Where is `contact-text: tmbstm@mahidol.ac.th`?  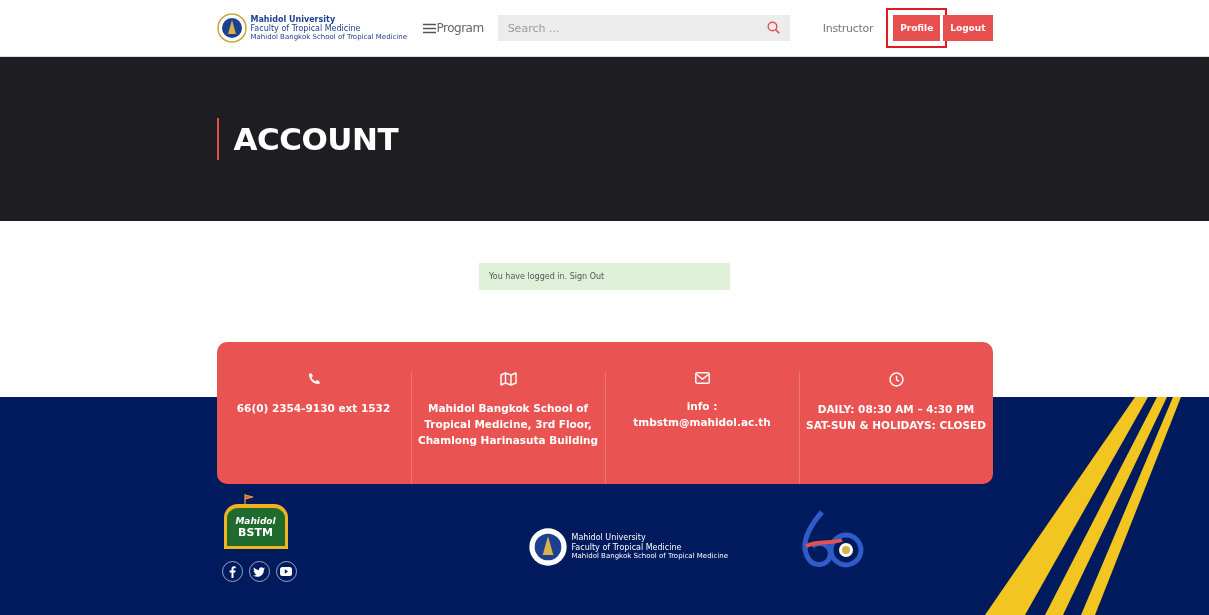 contact-text: tmbstm@mahidol.ac.th is located at coordinates (702, 422).